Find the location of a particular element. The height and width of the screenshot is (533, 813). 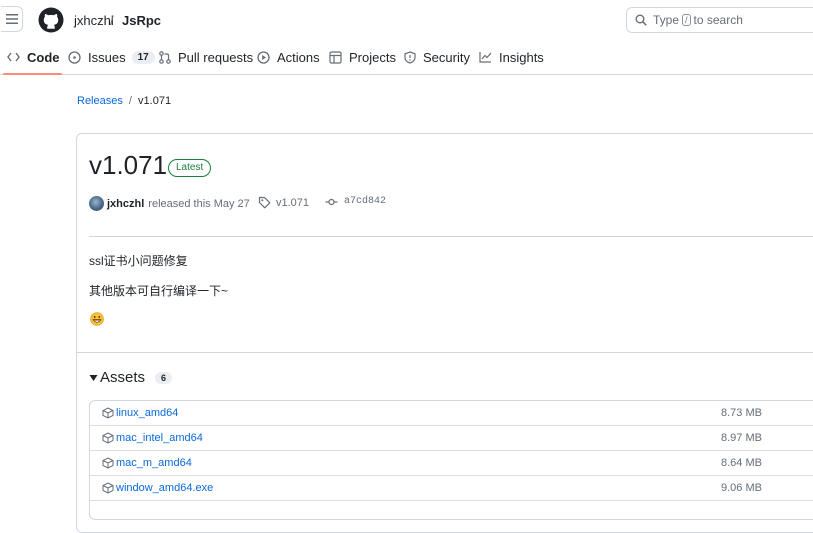

search-icon is located at coordinates (641, 20).